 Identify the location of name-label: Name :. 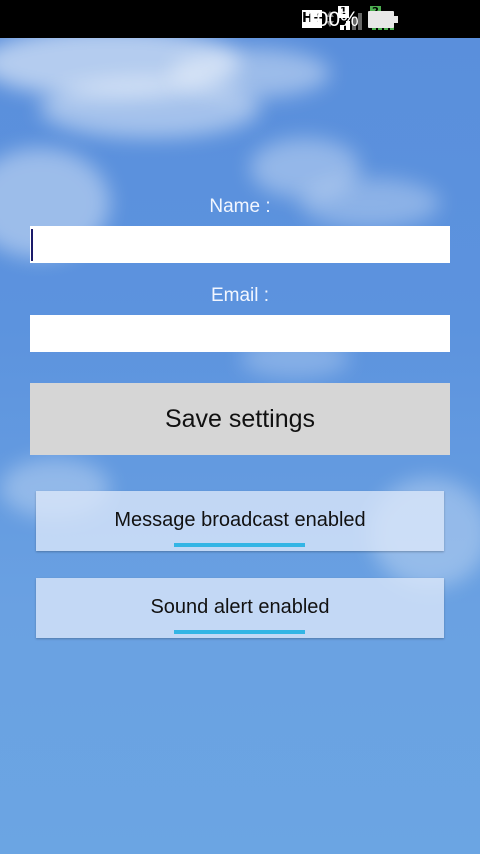
(240, 206).